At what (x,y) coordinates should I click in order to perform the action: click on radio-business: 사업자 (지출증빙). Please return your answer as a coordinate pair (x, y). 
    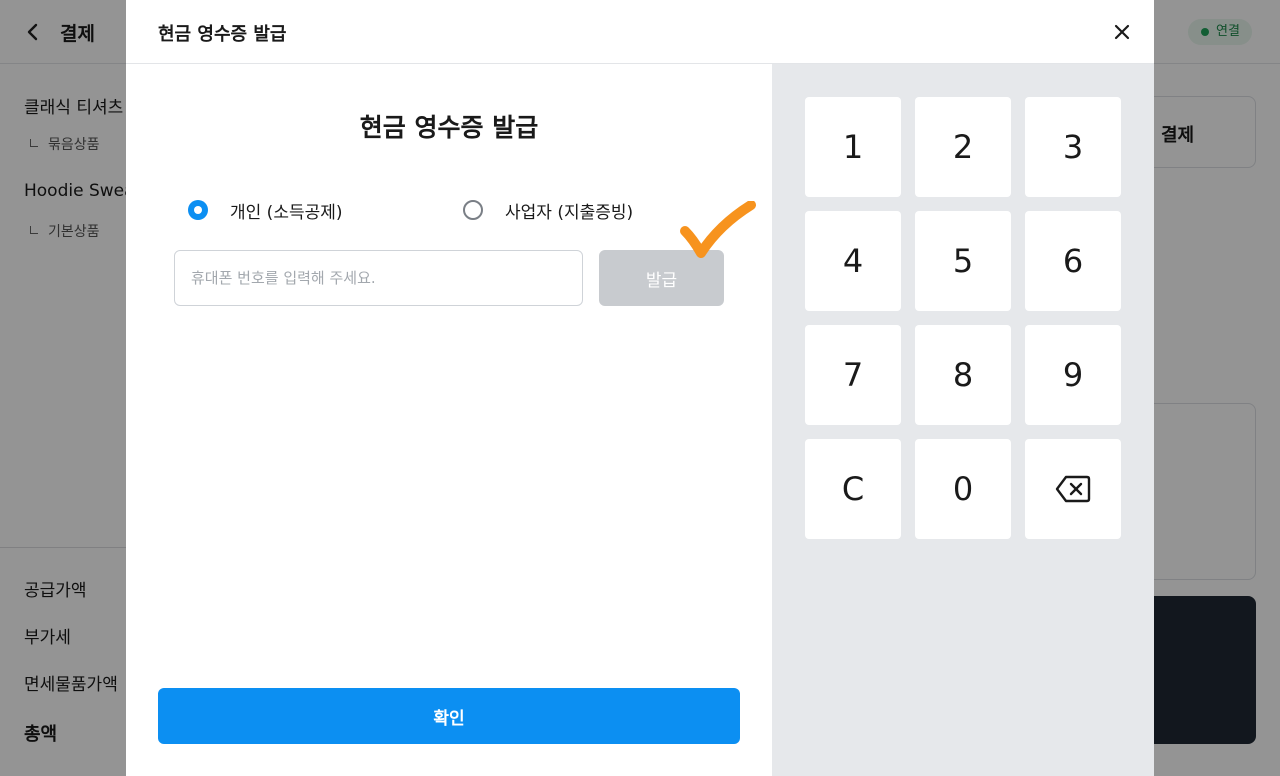
    Looking at the image, I should click on (548, 210).